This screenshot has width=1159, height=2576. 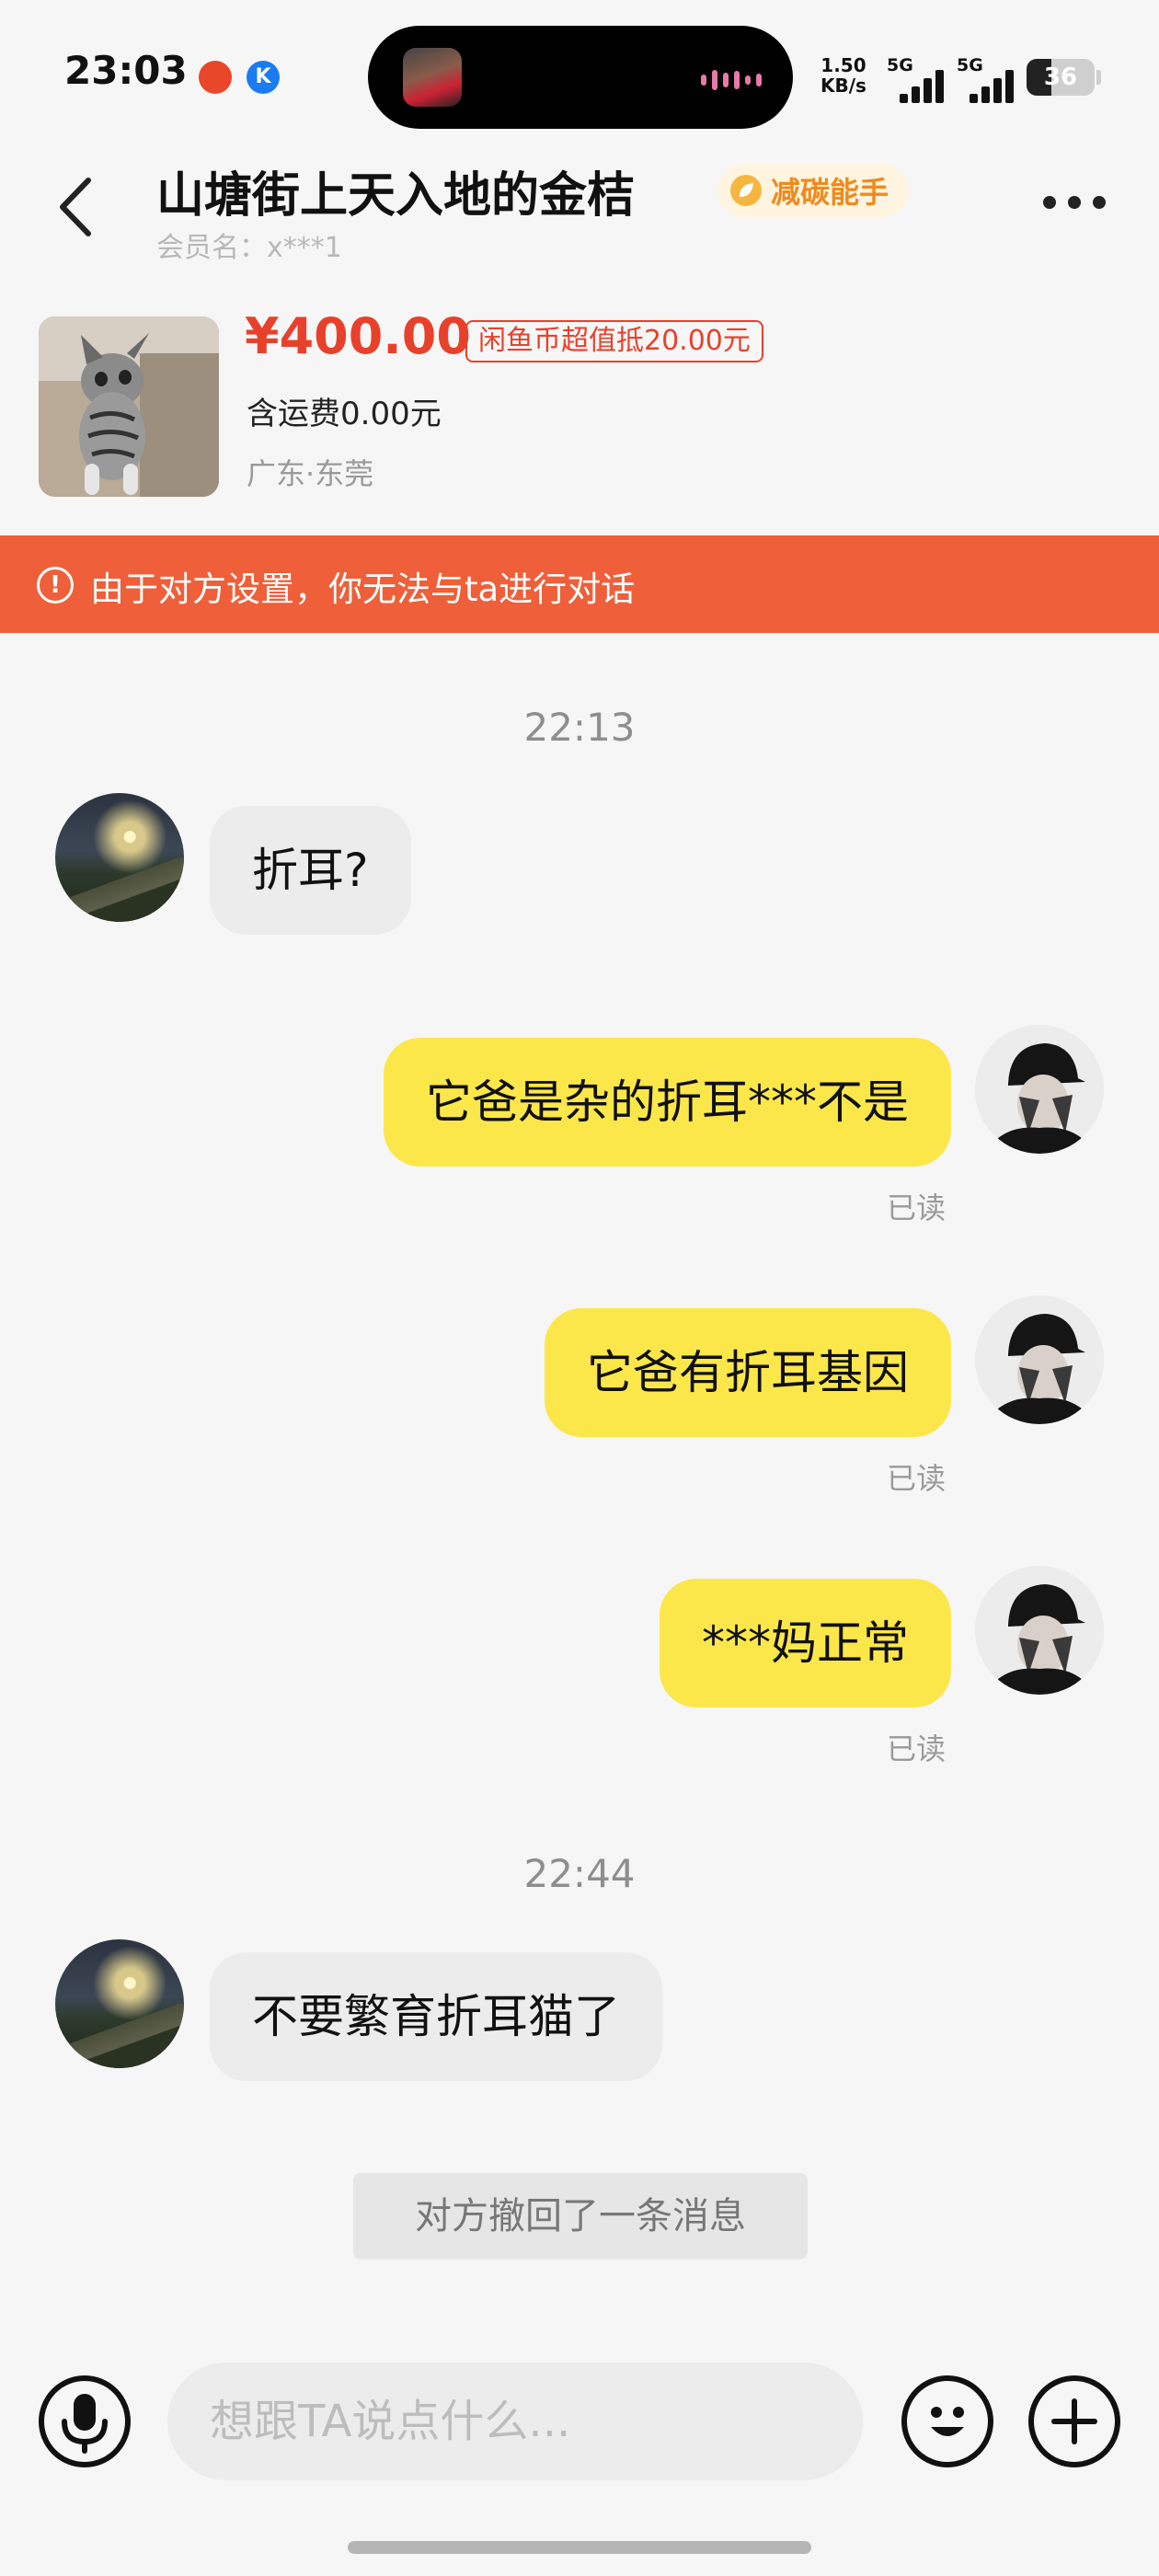 I want to click on leaf-icon, so click(x=746, y=190).